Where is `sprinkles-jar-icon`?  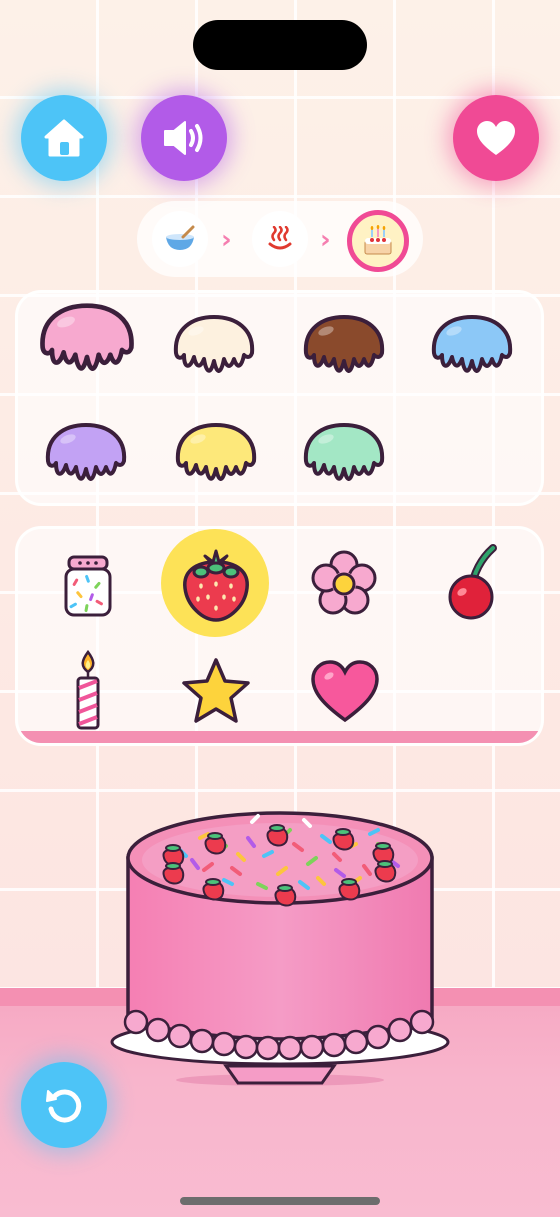 sprinkles-jar-icon is located at coordinates (88, 586).